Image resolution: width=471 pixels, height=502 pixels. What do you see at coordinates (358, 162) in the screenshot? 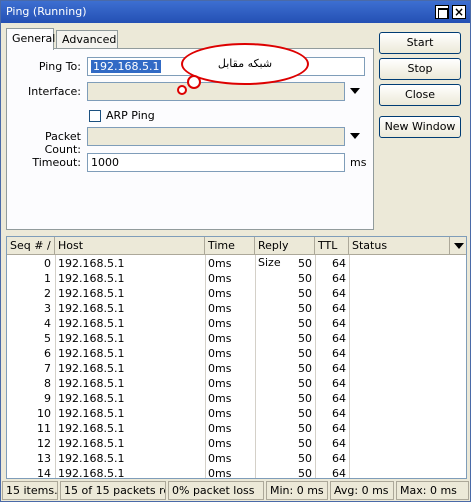
I see `timeout-unit: ms` at bounding box center [358, 162].